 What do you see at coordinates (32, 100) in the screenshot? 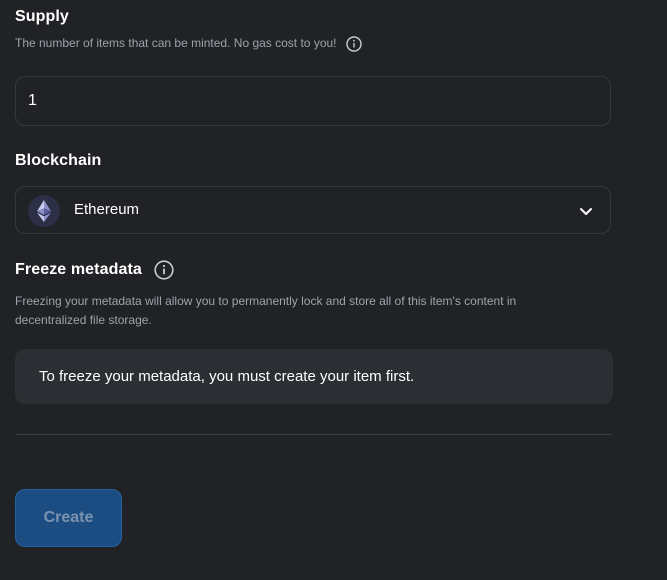
I see `supply-value: 1` at bounding box center [32, 100].